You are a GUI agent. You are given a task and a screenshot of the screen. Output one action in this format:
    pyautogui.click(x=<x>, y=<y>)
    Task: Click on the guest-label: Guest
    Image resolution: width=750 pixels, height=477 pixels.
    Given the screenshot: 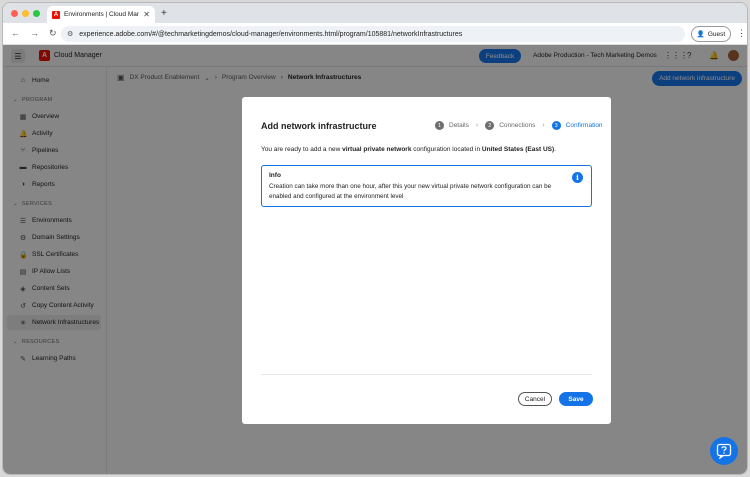 What is the action you would take?
    pyautogui.click(x=716, y=34)
    